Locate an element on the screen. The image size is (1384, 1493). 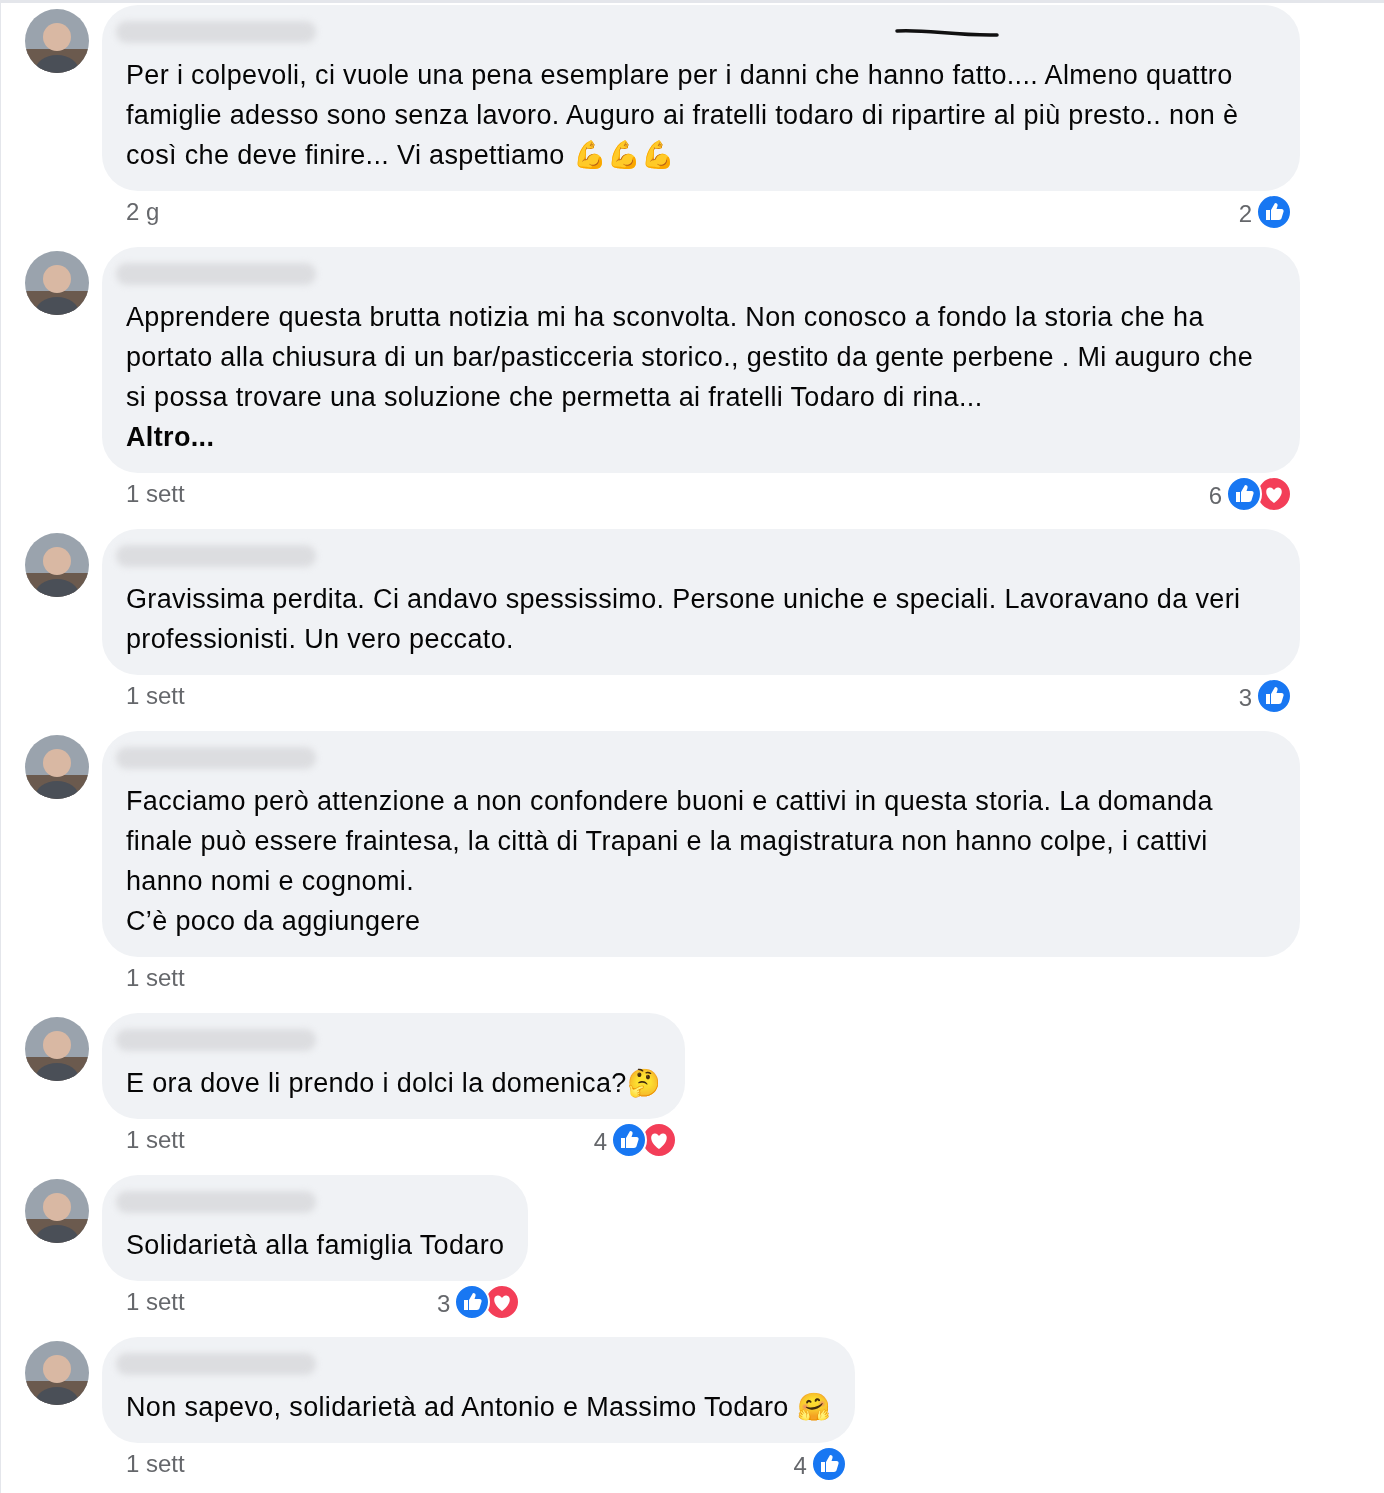
comment-text: Gravissima perdita. Ci andavo spessissimo. Persone uniche e speciali. Lavoravano da veri professionisti. Un vero peccato. is located at coordinates (683, 619).